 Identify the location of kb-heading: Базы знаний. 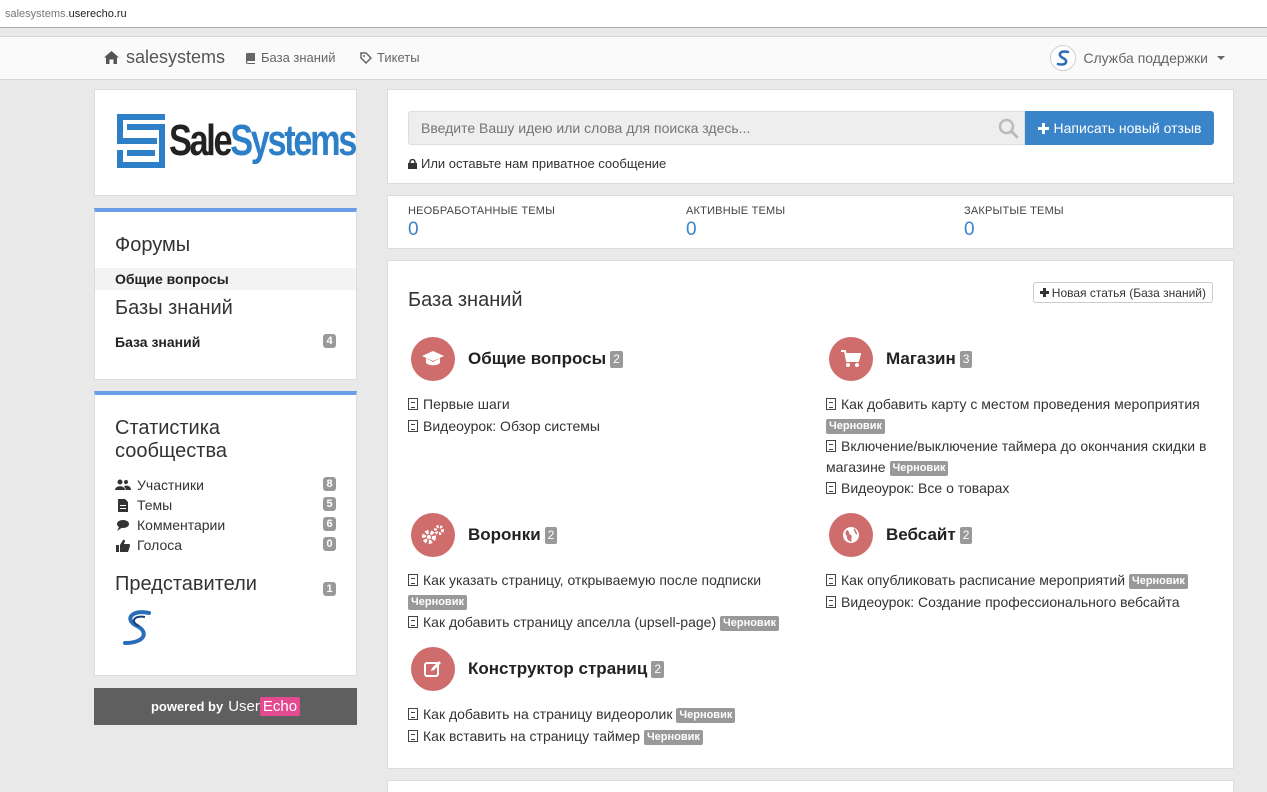
(174, 308).